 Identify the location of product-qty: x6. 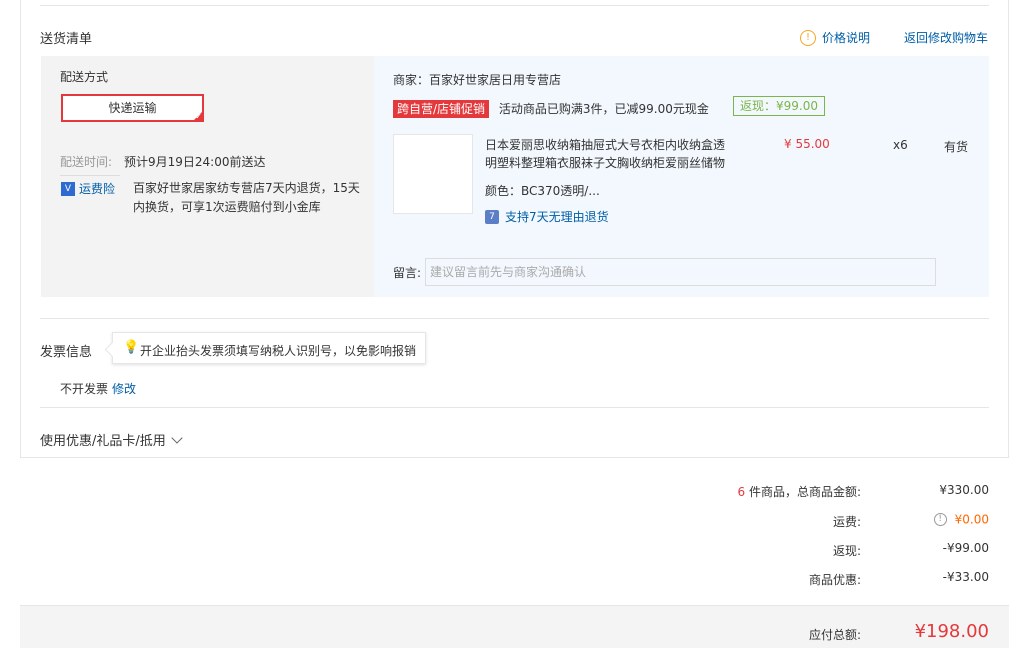
(900, 145).